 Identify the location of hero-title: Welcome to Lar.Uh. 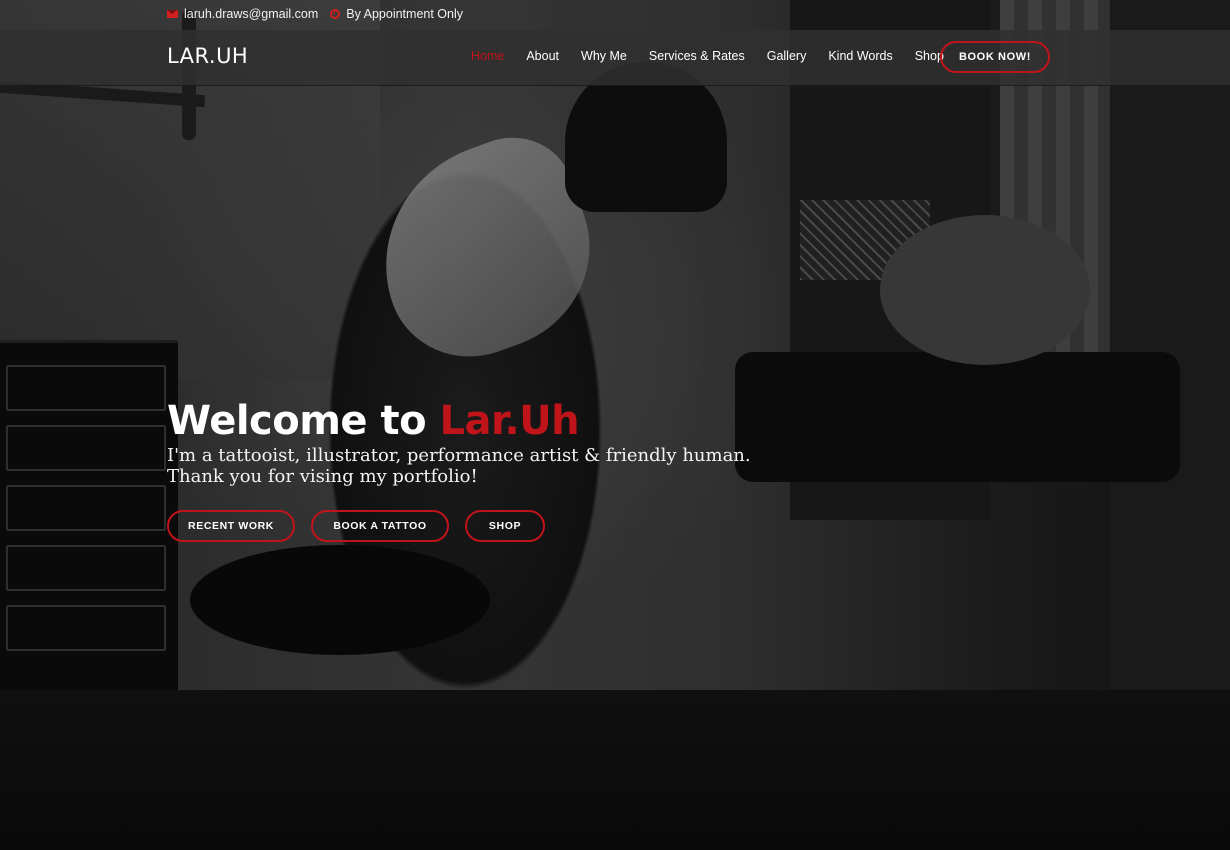
(373, 421).